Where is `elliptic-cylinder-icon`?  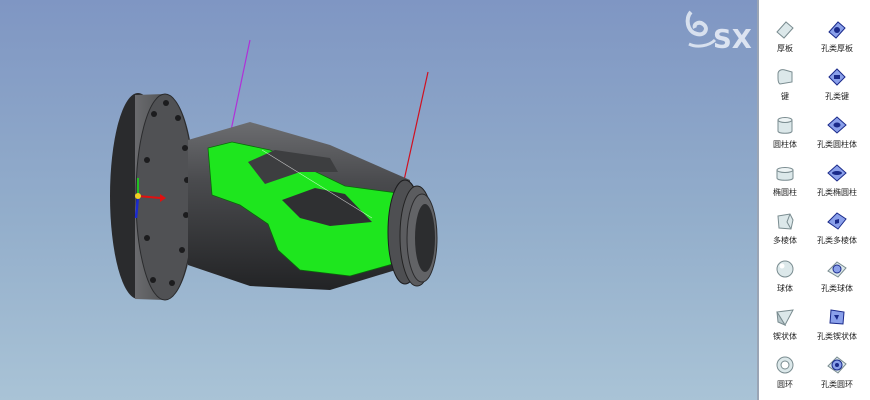
elliptic-cylinder-icon is located at coordinates (785, 174).